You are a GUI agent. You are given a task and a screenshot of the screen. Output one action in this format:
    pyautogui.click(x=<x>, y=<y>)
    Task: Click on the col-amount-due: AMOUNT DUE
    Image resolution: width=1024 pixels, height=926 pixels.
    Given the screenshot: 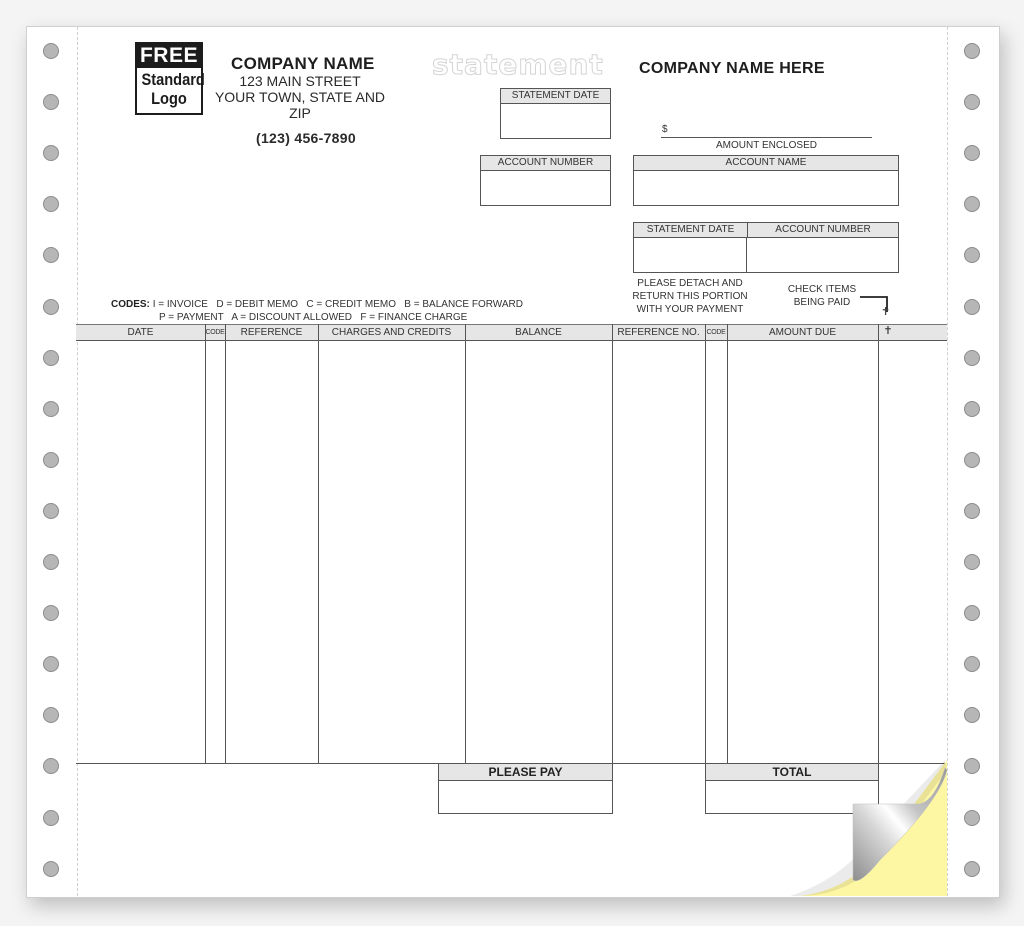 What is the action you would take?
    pyautogui.click(x=802, y=332)
    